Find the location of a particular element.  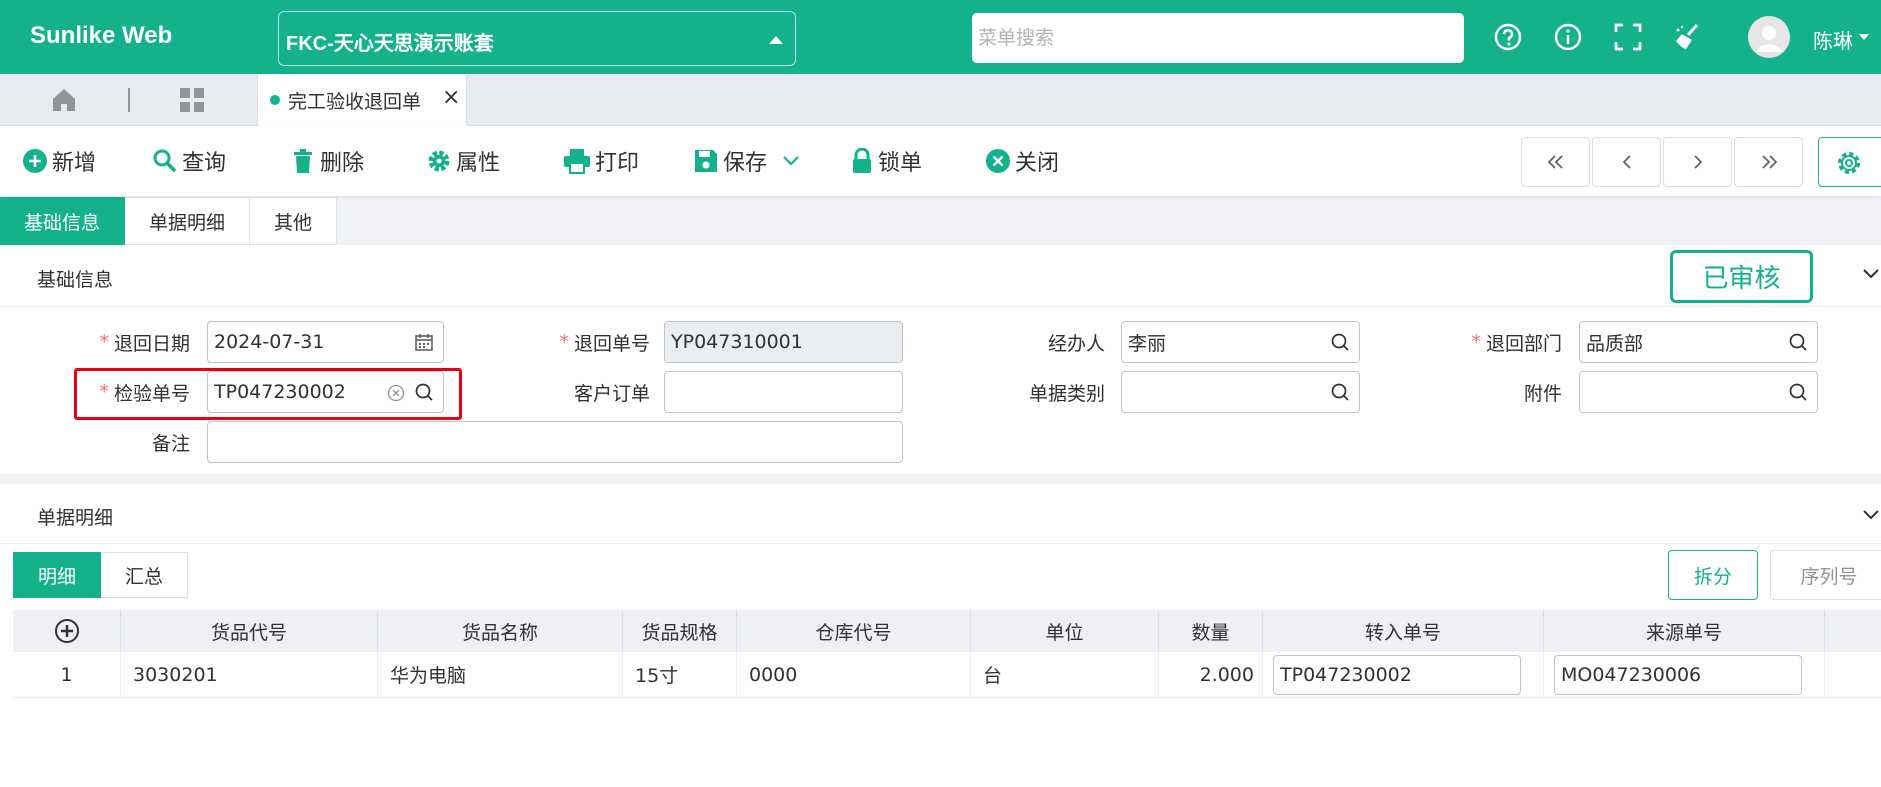

clean-icon is located at coordinates (1688, 37).